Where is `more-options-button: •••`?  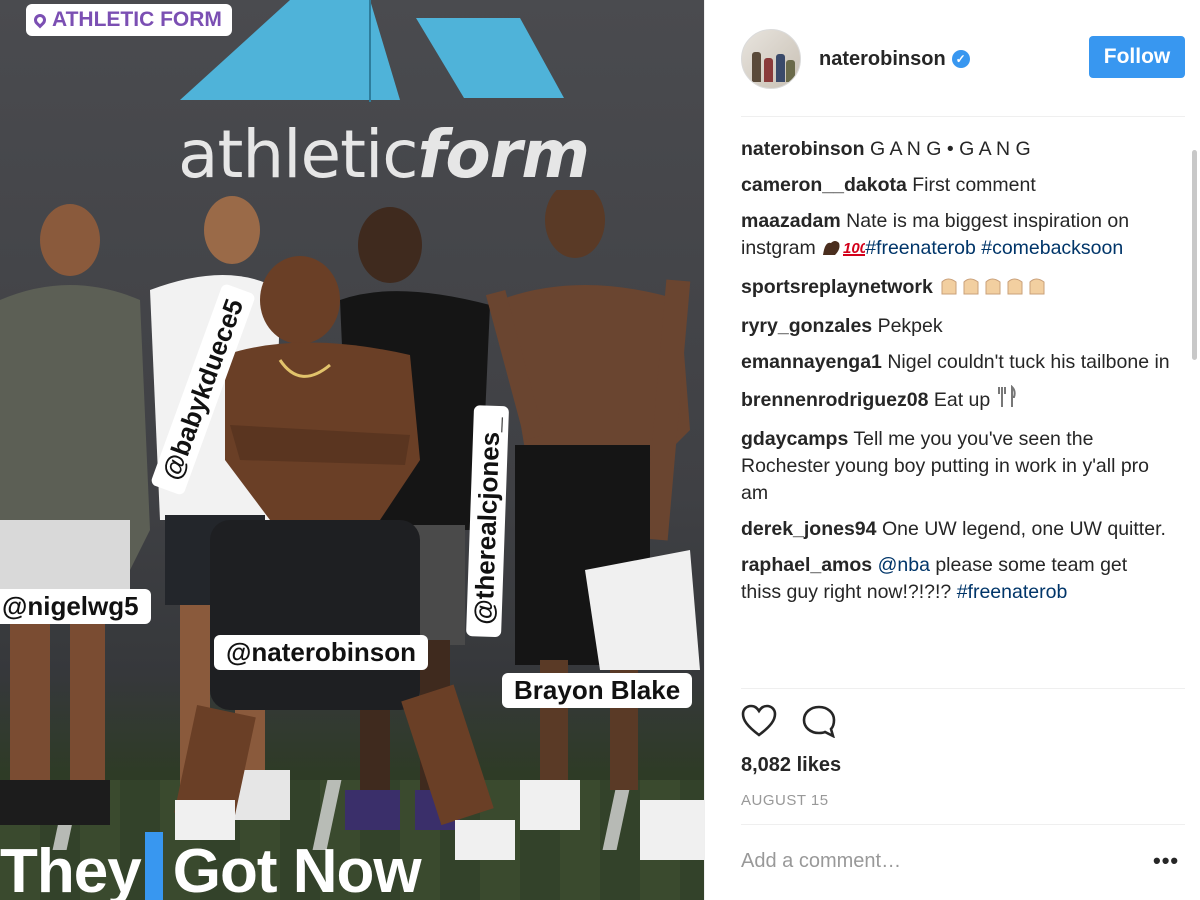 more-options-button: ••• is located at coordinates (1166, 861).